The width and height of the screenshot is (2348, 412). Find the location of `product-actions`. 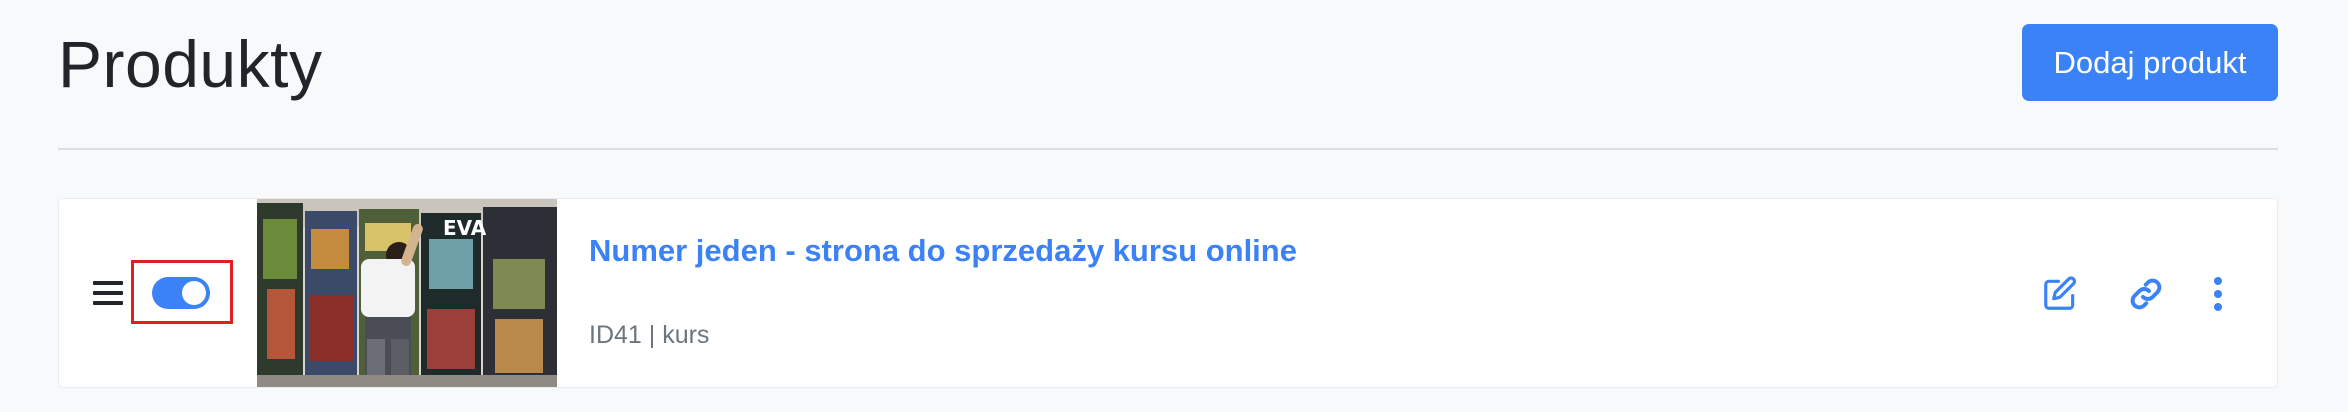

product-actions is located at coordinates (2115, 294).